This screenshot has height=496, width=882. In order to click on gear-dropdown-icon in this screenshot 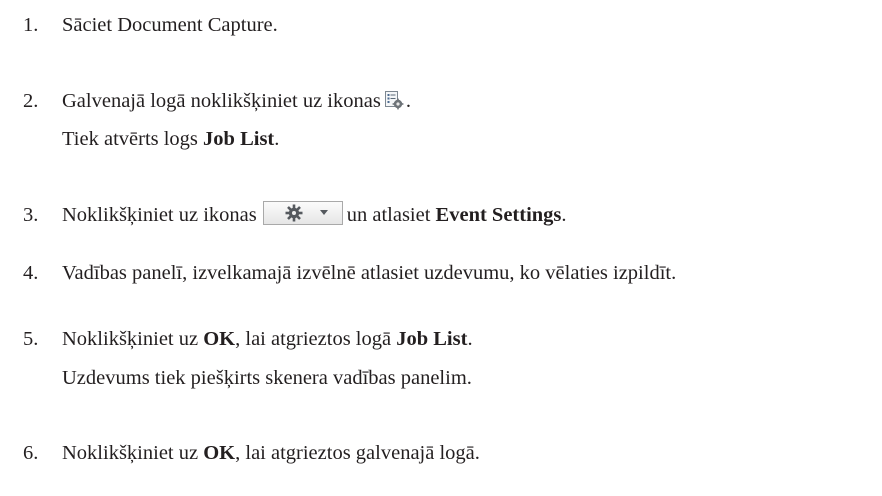, I will do `click(302, 213)`.